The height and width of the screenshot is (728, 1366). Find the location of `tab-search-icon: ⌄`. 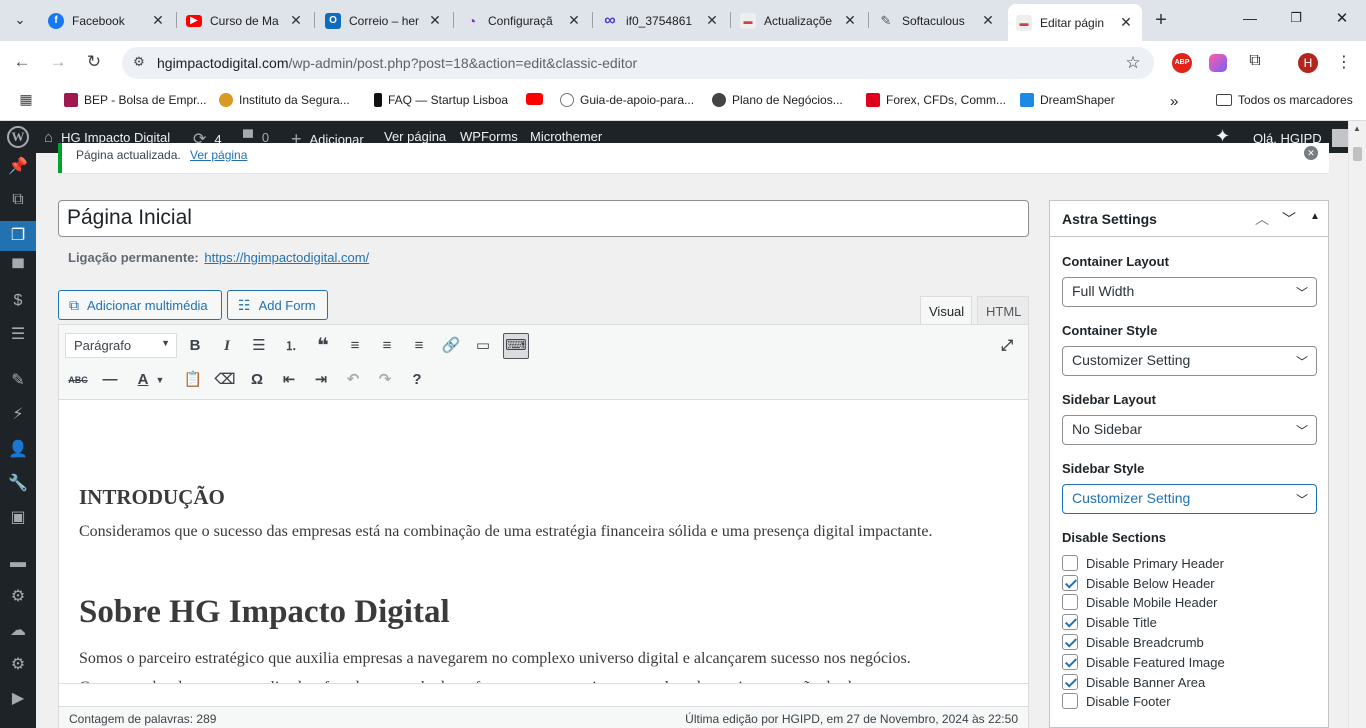

tab-search-icon: ⌄ is located at coordinates (20, 20).